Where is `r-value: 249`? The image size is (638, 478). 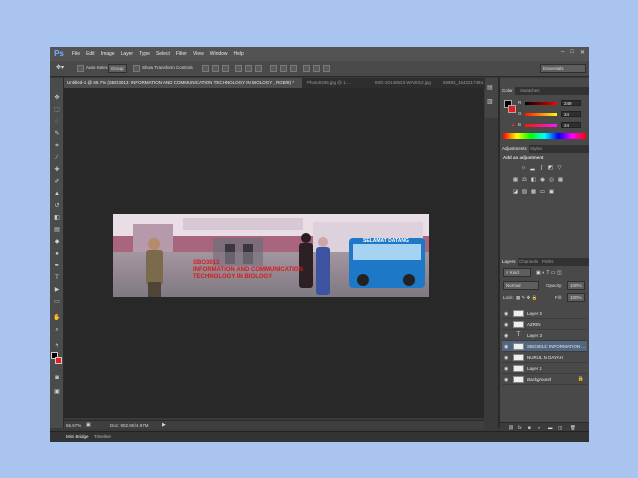
r-value: 249 is located at coordinates (571, 103).